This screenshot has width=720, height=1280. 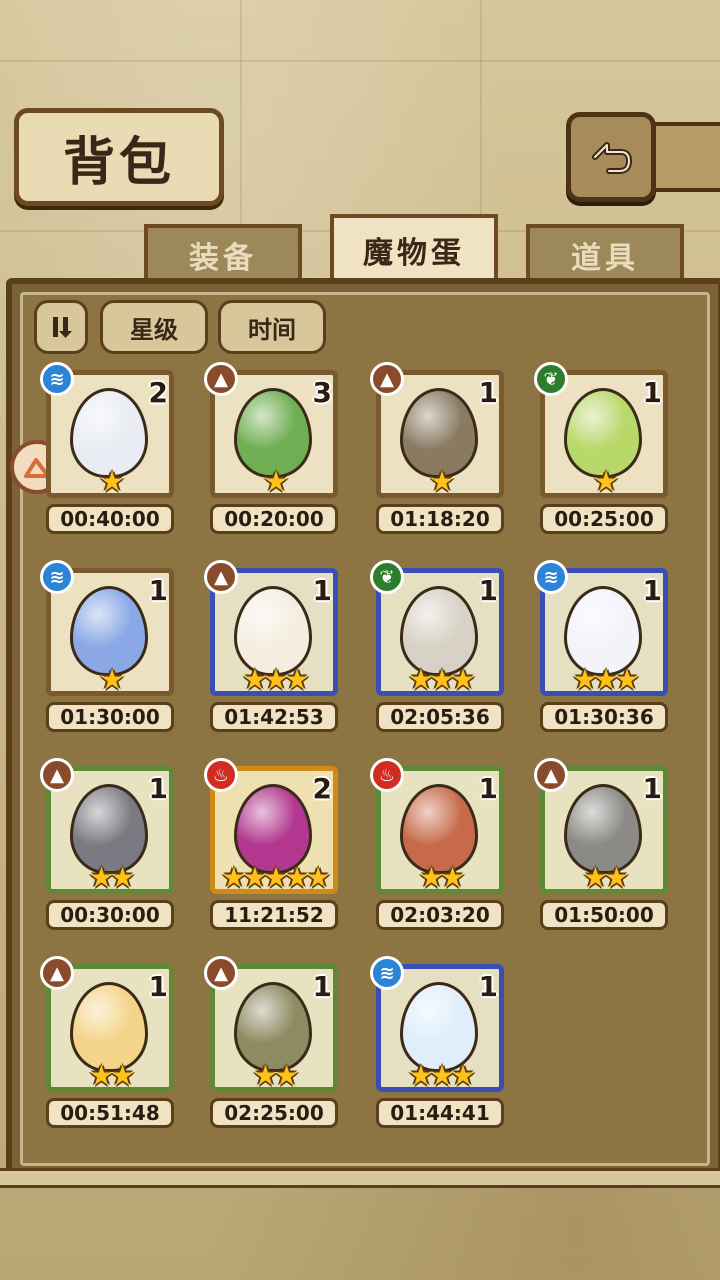 What do you see at coordinates (601, 430) in the screenshot?
I see `egg-slot: ❦ 1 ★` at bounding box center [601, 430].